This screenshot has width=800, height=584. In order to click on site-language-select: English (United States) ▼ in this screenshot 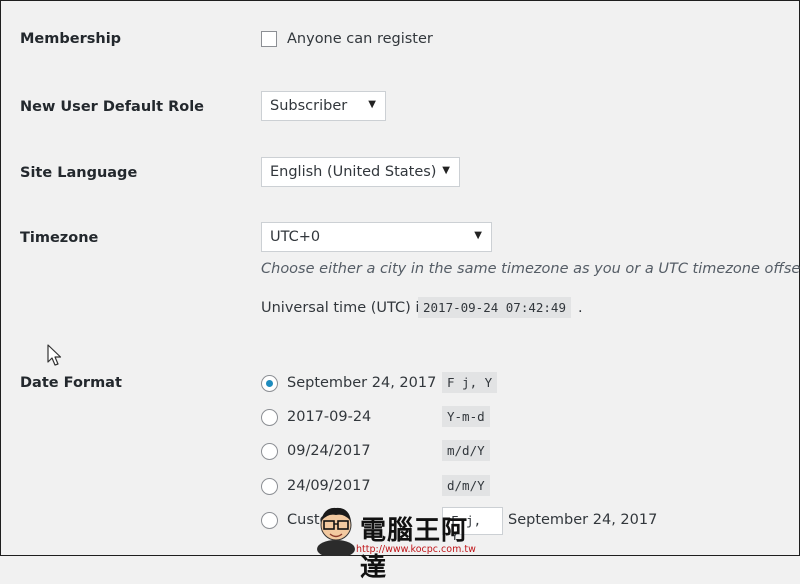, I will do `click(360, 172)`.